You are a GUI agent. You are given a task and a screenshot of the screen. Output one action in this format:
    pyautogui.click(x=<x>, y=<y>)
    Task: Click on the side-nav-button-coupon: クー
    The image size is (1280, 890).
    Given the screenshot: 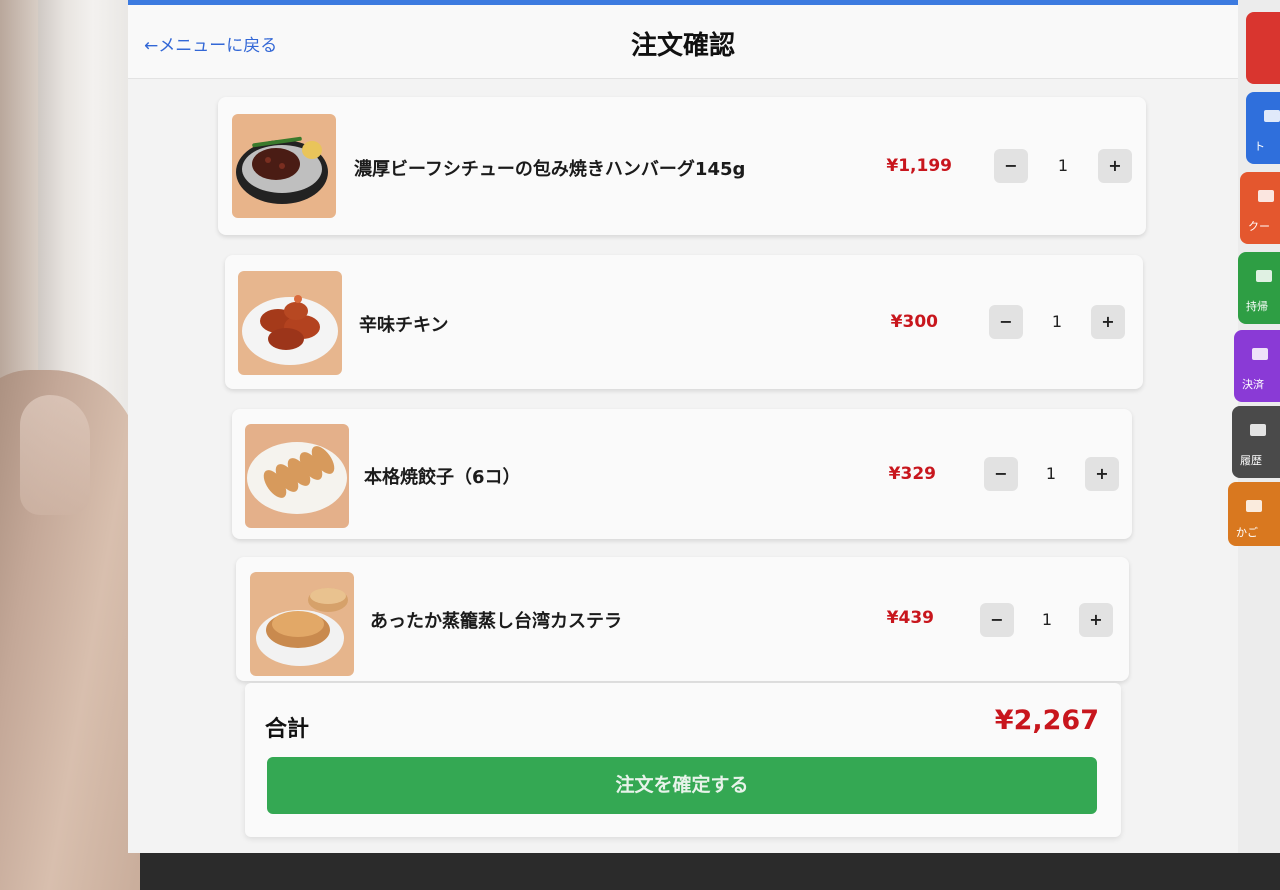 What is the action you would take?
    pyautogui.click(x=1260, y=208)
    